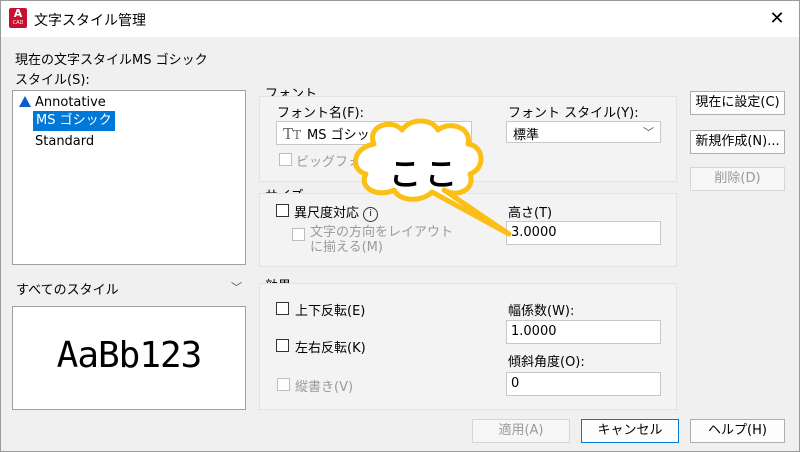 This screenshot has width=800, height=452. I want to click on delete-button: 削除(D), so click(737, 179).